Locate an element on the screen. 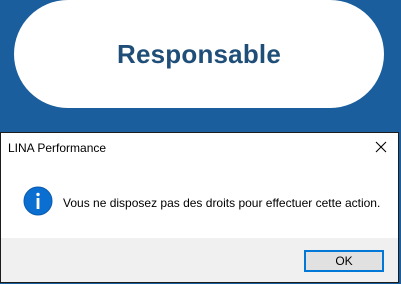 This screenshot has height=284, width=401. close-button is located at coordinates (381, 147).